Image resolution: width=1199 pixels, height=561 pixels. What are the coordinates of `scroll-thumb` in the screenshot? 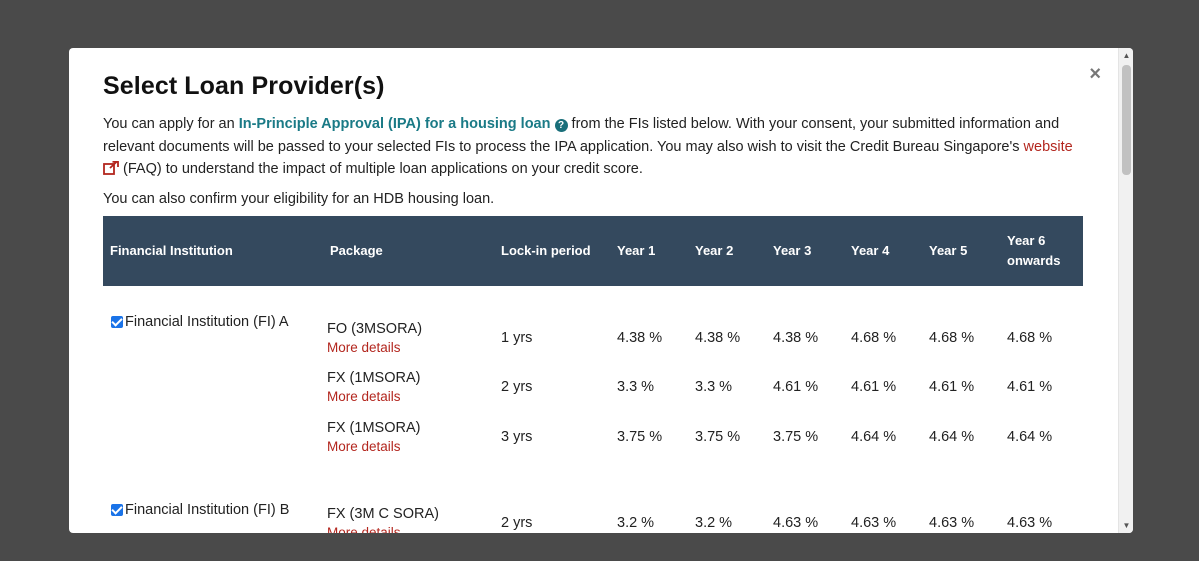 It's located at (1126, 120).